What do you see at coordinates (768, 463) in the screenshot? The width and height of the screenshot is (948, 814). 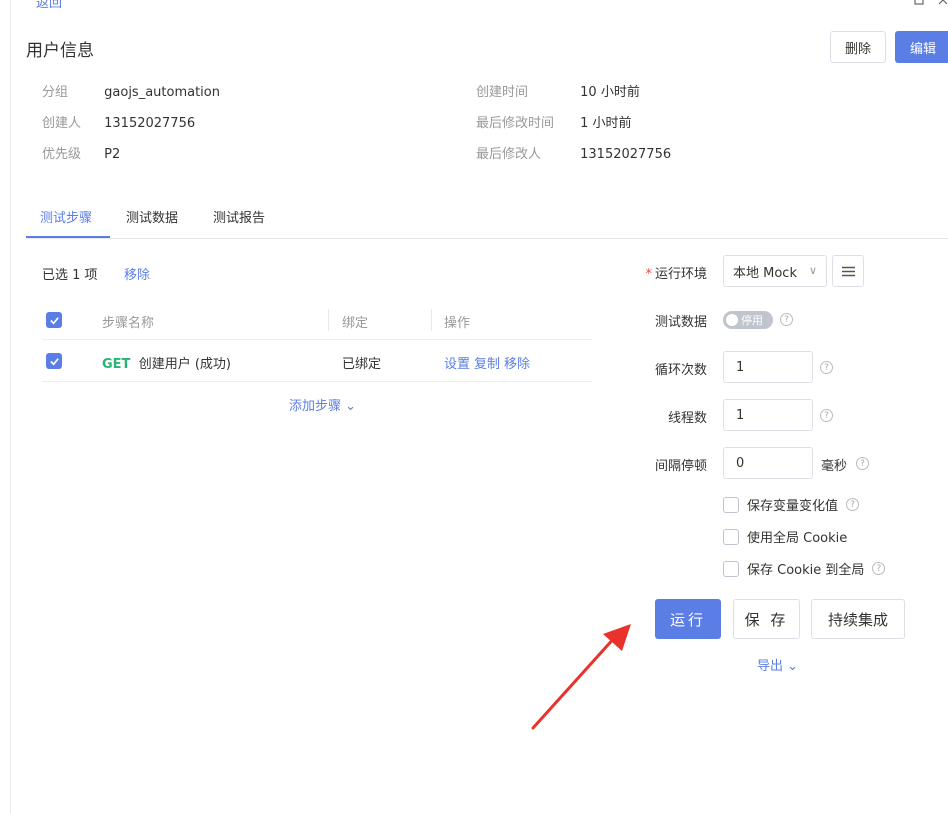 I see `interval-input: 0` at bounding box center [768, 463].